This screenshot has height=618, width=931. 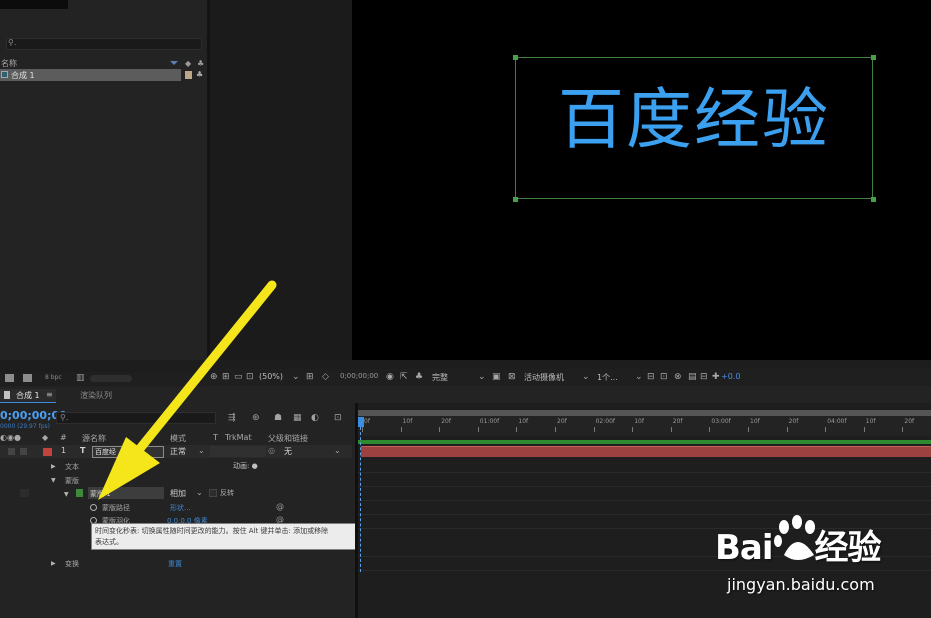 What do you see at coordinates (53, 563) in the screenshot?
I see `expand-transform-triangle: ▶` at bounding box center [53, 563].